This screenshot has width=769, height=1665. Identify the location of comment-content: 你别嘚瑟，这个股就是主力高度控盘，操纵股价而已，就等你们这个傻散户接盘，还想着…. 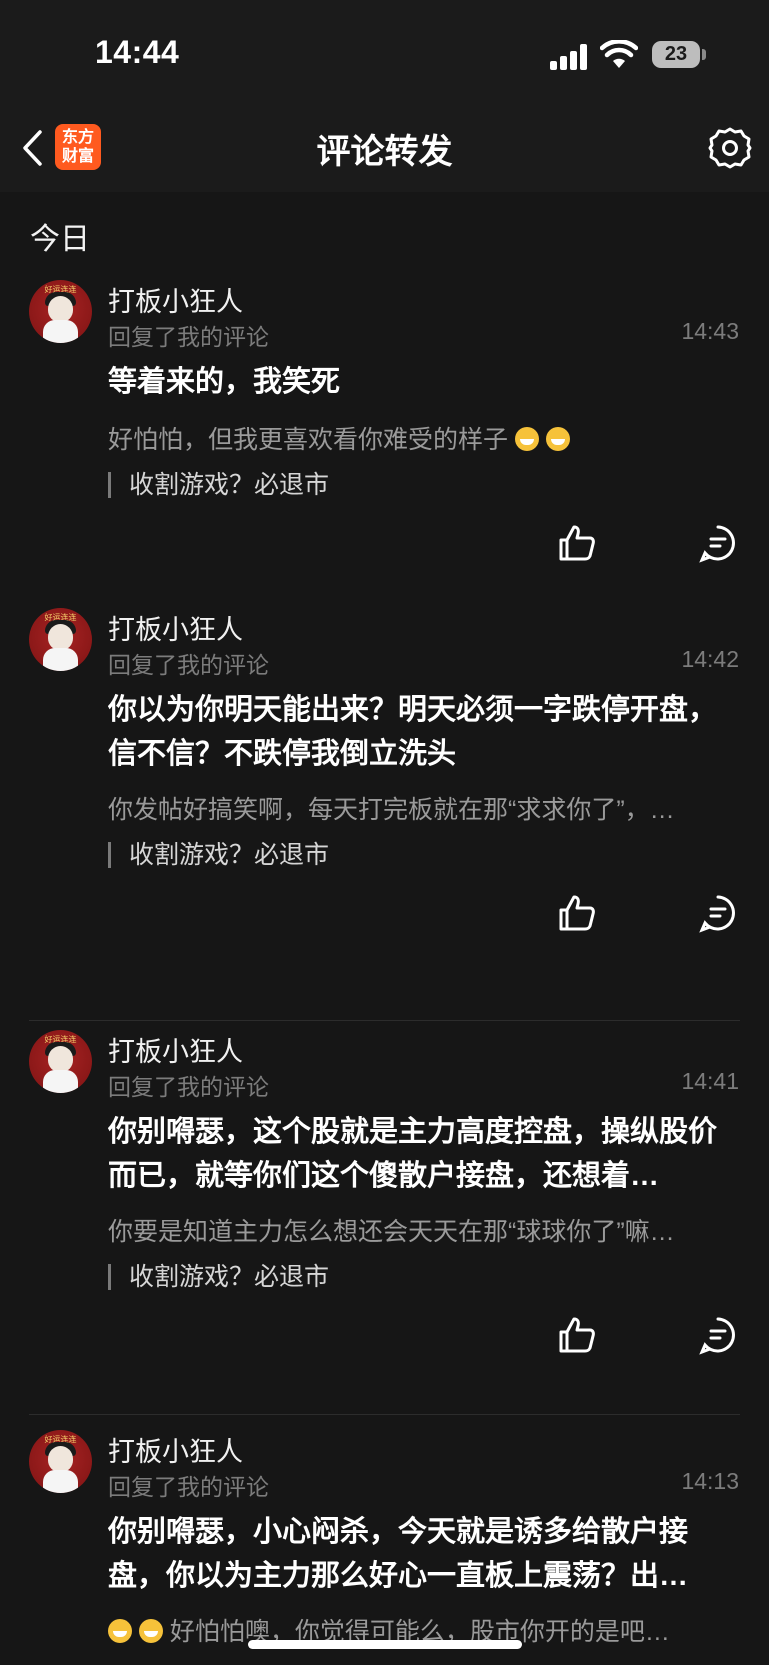
(423, 1154).